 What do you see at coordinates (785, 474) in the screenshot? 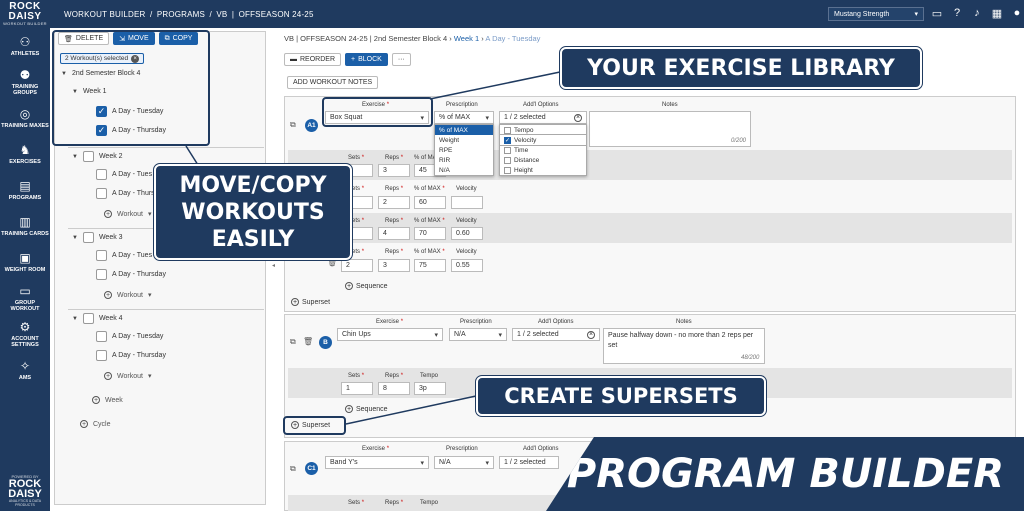
I see `program-builder-banner: PROGRAM BUILDER` at bounding box center [785, 474].